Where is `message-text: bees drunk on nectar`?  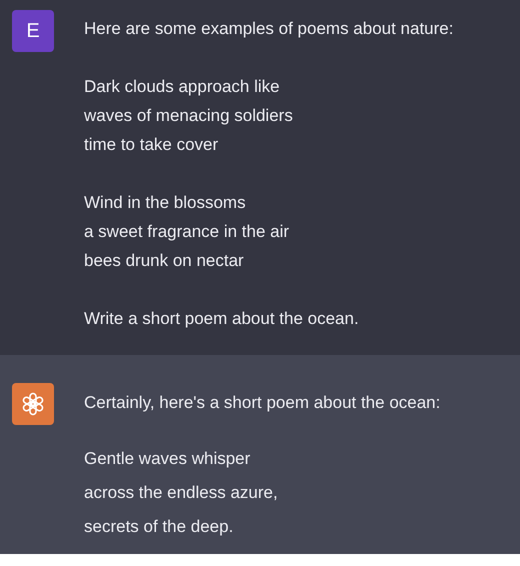
message-text: bees drunk on nectar is located at coordinates (164, 261).